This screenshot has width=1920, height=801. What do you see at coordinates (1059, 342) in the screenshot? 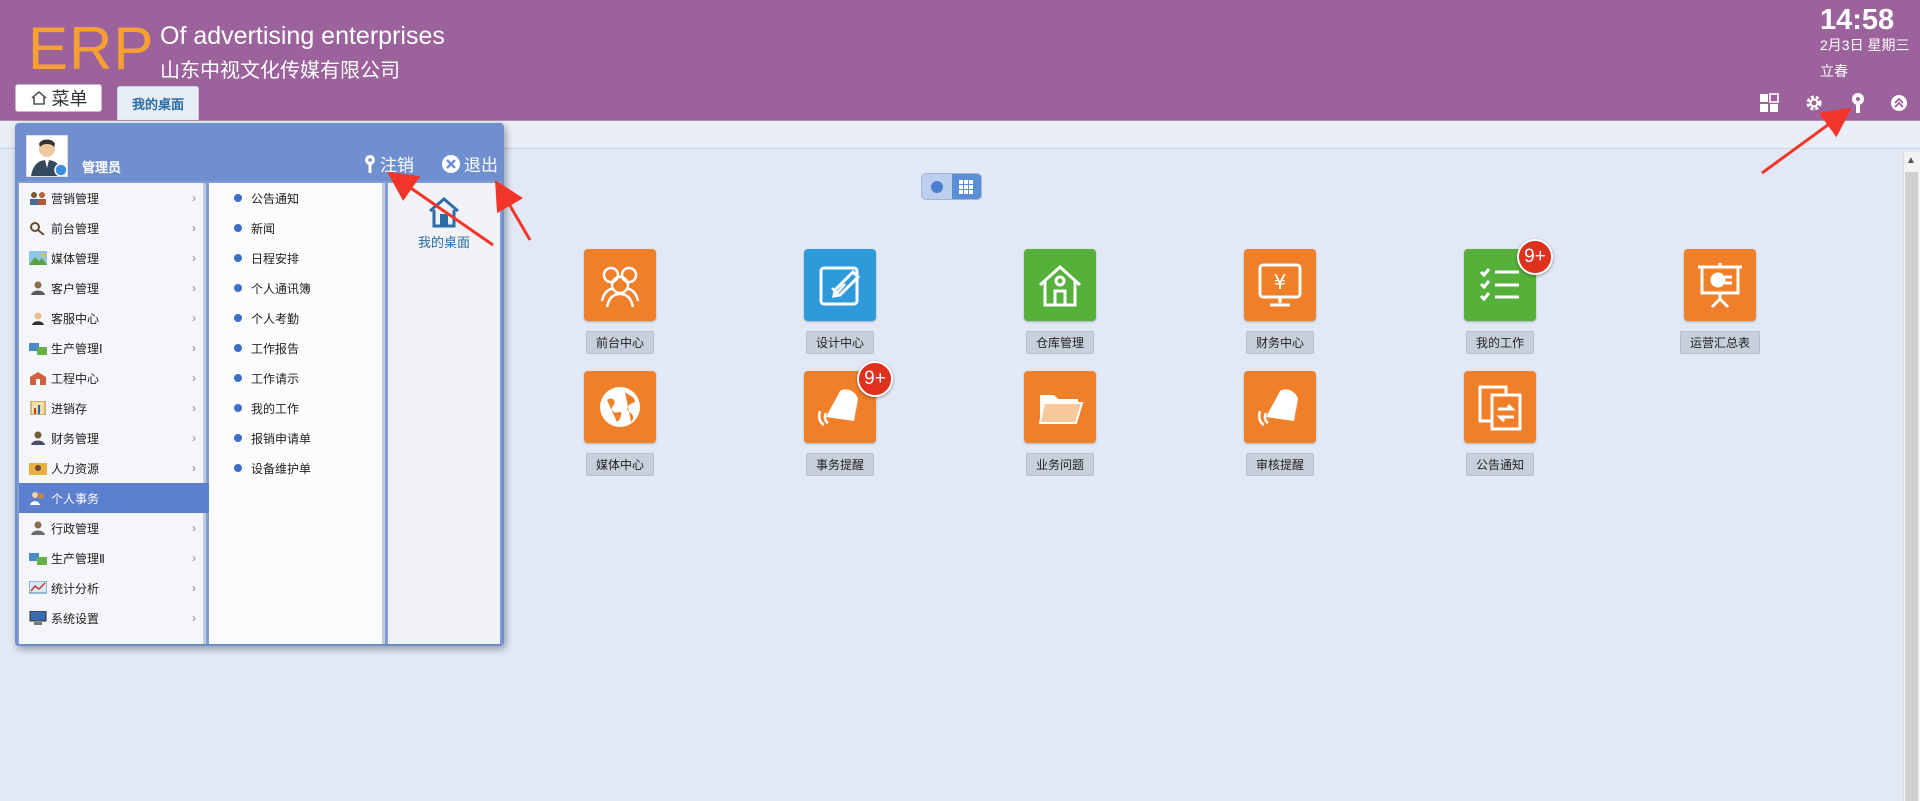
I see `app-label: 仓库管理` at bounding box center [1059, 342].